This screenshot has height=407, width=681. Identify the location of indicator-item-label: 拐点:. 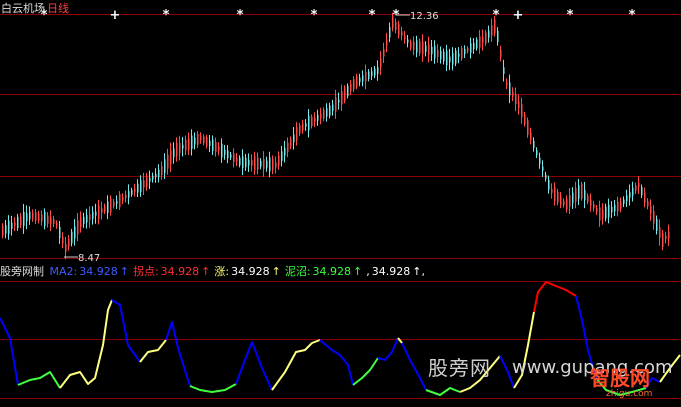
(145, 271).